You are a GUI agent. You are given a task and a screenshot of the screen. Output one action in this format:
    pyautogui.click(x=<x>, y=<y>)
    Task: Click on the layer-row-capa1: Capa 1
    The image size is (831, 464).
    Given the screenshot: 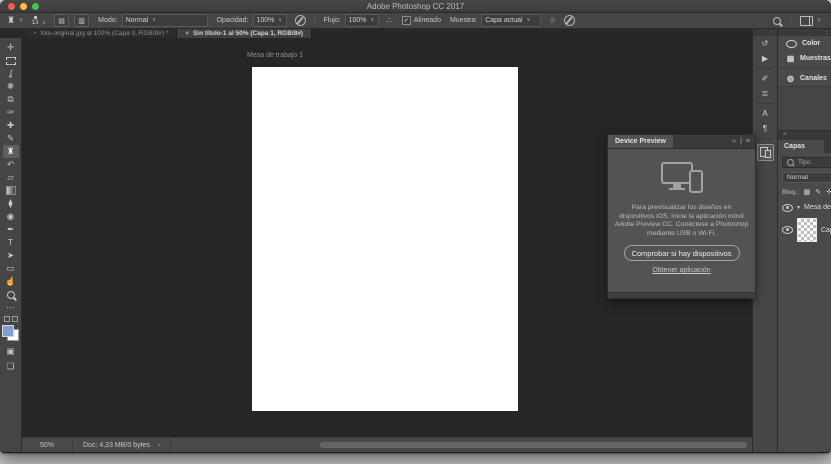 What is the action you would take?
    pyautogui.click(x=806, y=230)
    